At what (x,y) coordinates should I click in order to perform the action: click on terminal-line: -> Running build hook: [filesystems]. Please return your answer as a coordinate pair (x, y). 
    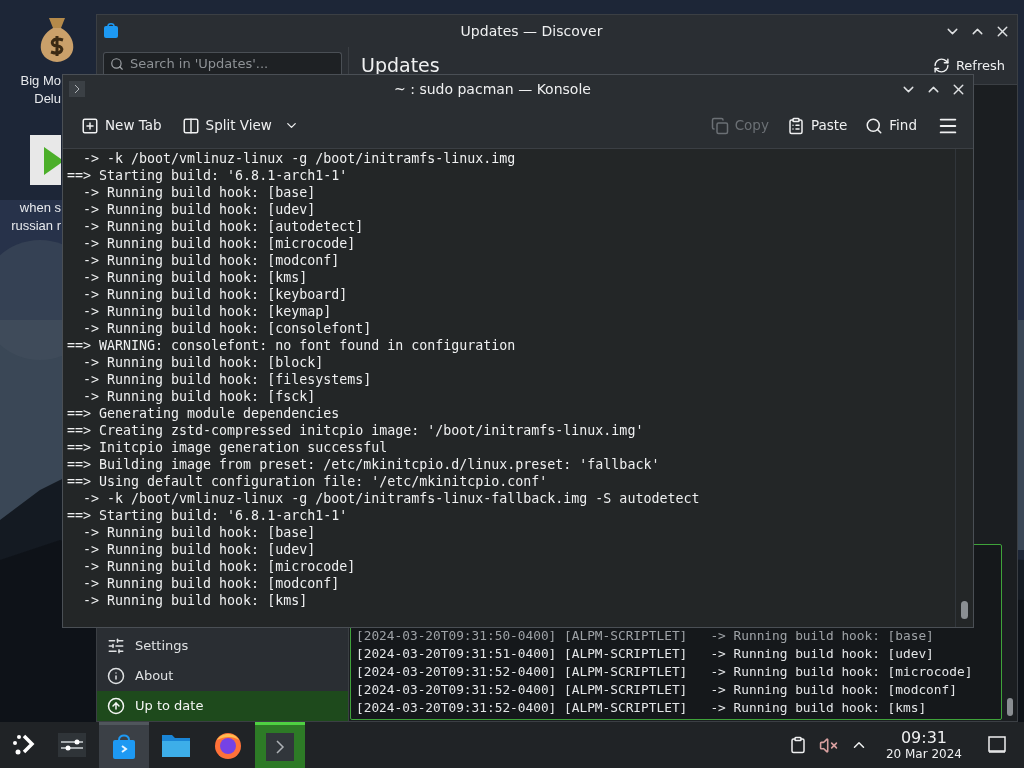
    Looking at the image, I should click on (227, 379).